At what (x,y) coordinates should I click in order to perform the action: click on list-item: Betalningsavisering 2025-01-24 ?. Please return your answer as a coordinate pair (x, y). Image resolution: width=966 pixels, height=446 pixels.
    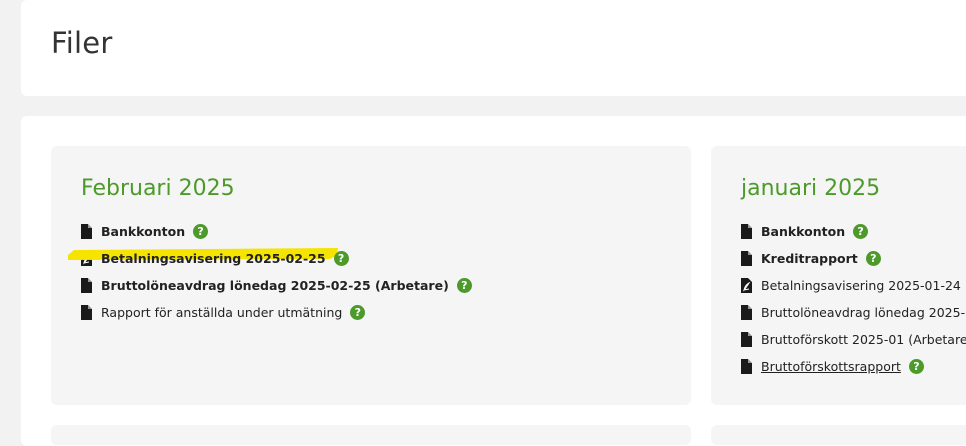
    Looking at the image, I should click on (853, 285).